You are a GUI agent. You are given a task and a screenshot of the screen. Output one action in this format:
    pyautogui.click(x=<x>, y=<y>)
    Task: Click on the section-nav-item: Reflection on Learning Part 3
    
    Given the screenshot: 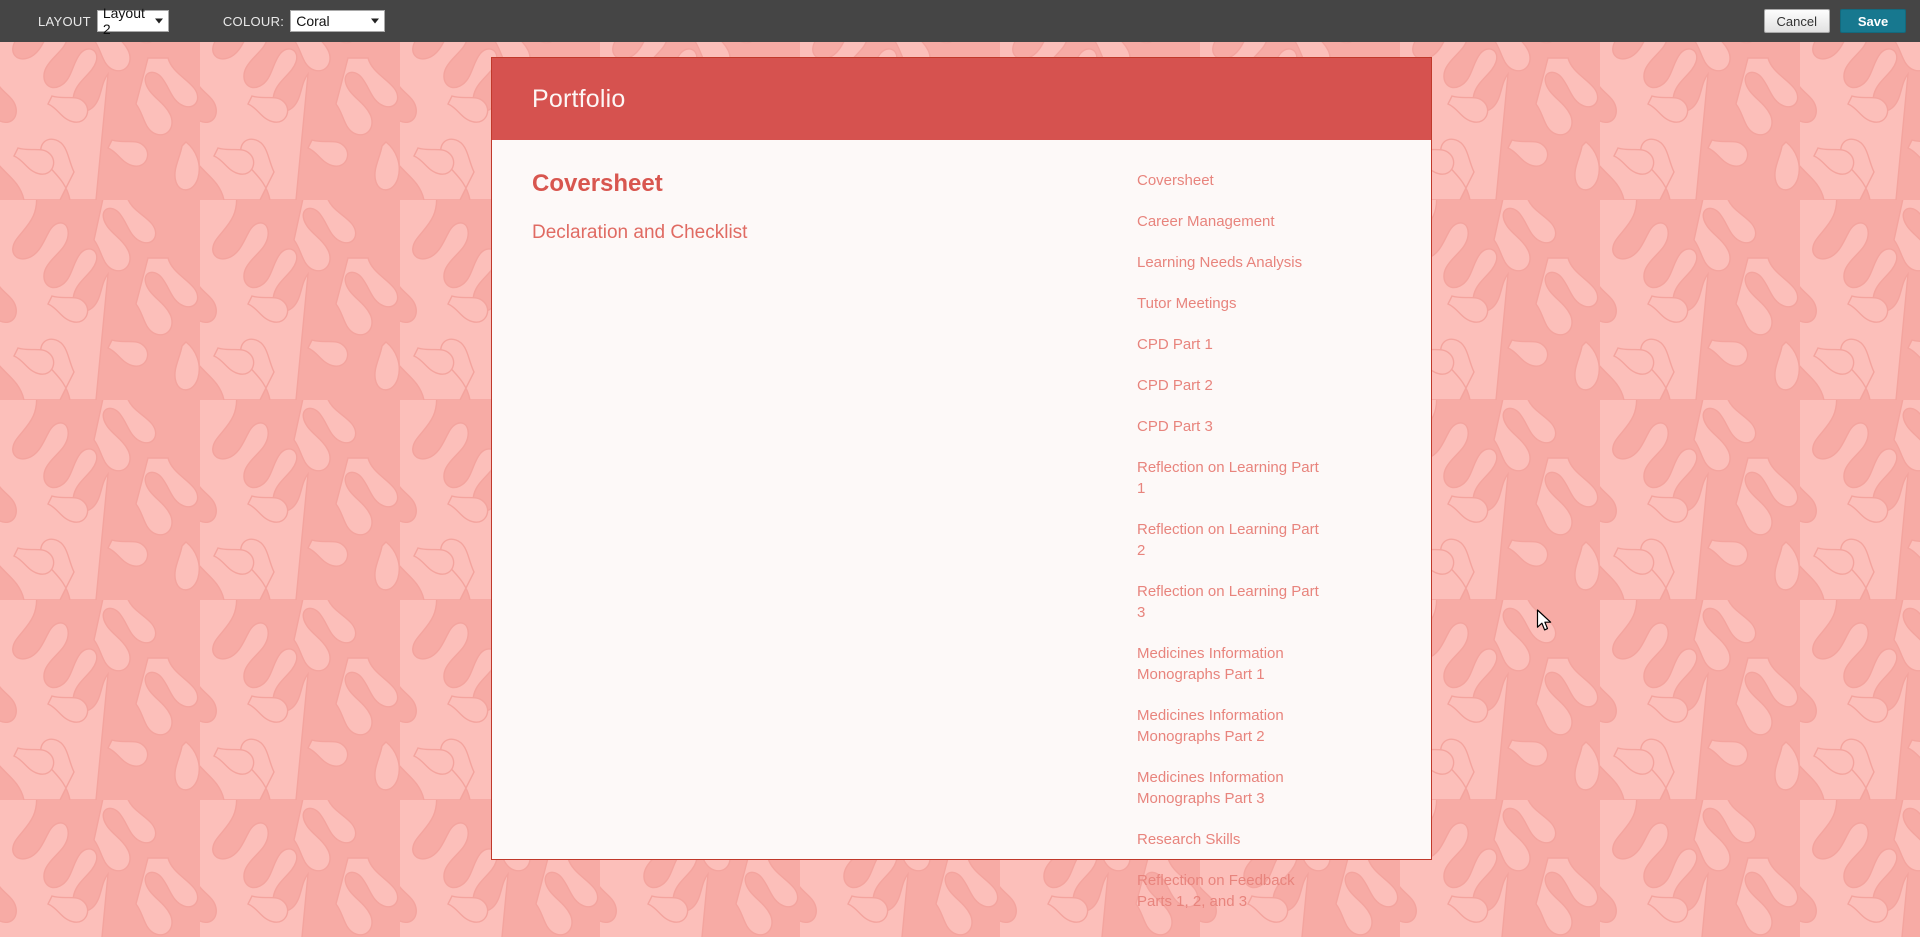 What is the action you would take?
    pyautogui.click(x=1230, y=602)
    